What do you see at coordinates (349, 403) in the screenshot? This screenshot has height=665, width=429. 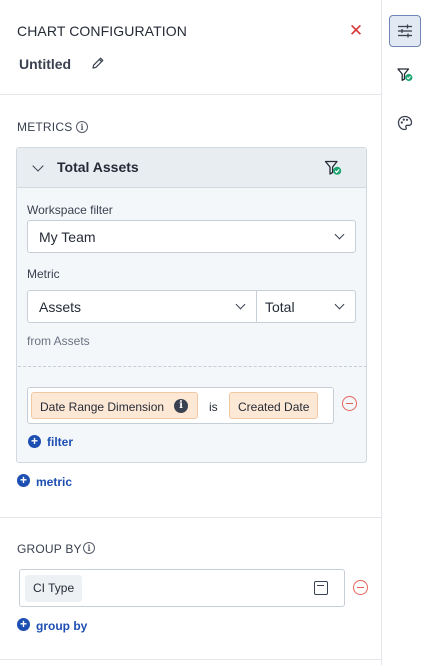 I see `remove-filter-icon` at bounding box center [349, 403].